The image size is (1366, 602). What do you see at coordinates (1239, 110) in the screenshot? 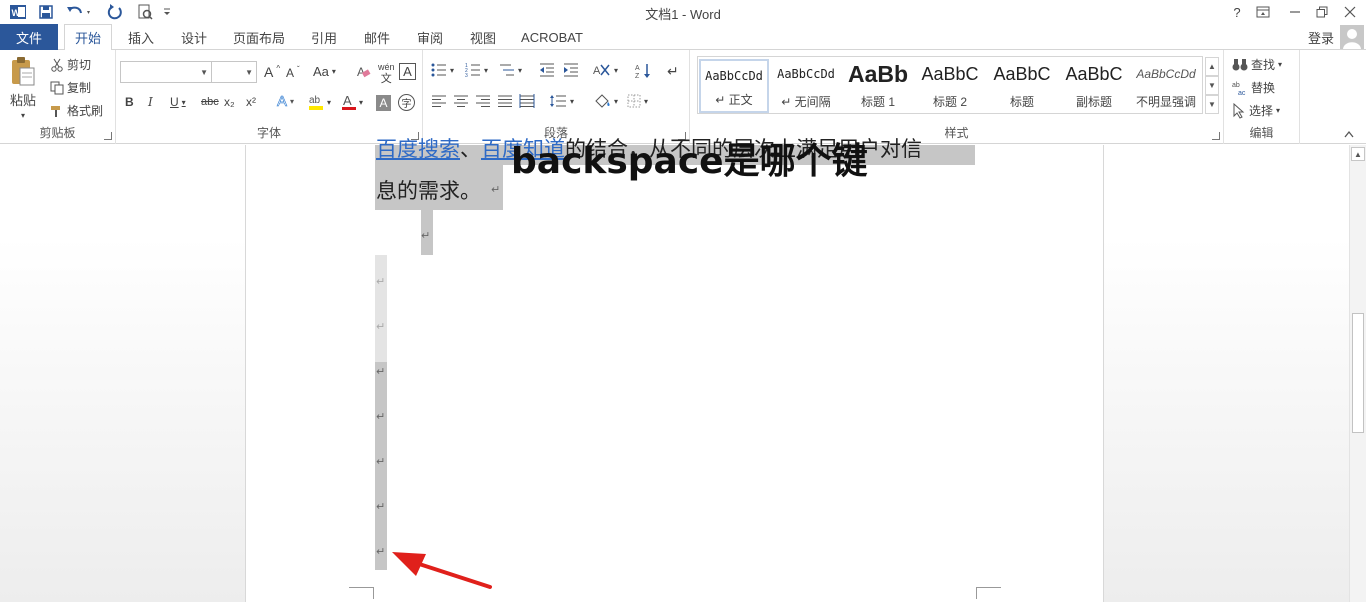
I see `cursor-arrow-icon` at bounding box center [1239, 110].